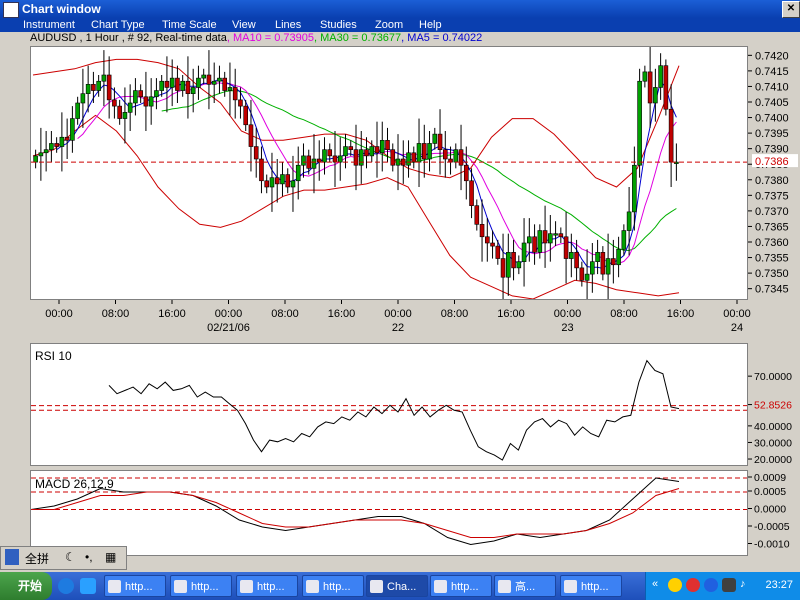  What do you see at coordinates (743, 584) in the screenshot?
I see `volume-icon: ♪` at bounding box center [743, 584].